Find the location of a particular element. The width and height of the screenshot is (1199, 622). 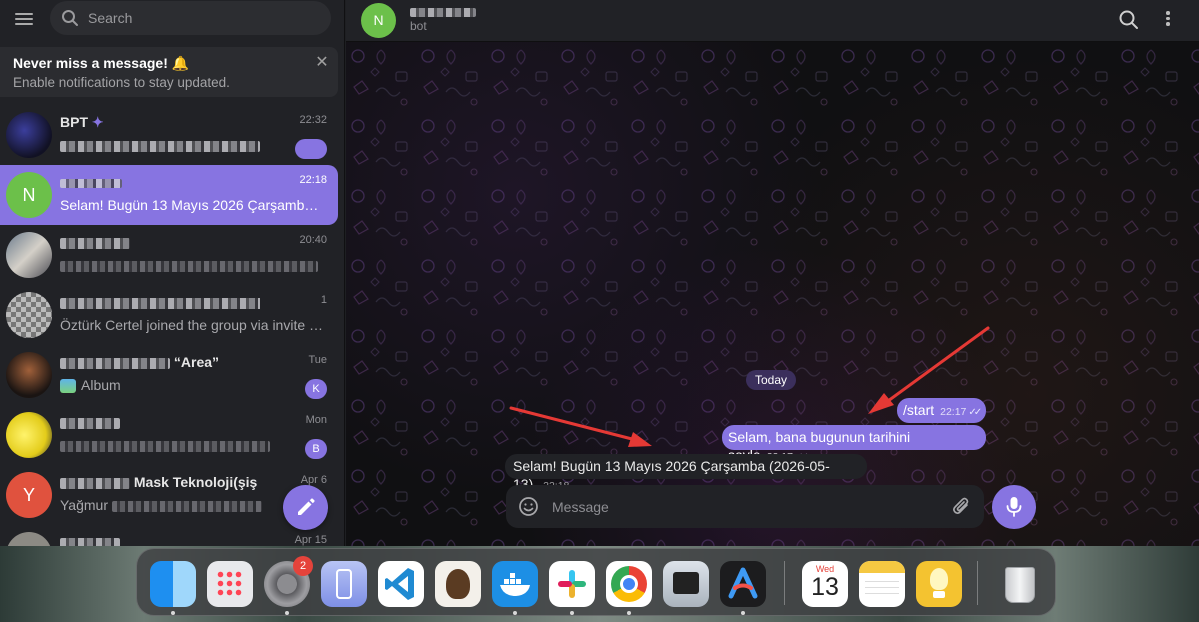

chat-time: 22:32 is located at coordinates (313, 120).